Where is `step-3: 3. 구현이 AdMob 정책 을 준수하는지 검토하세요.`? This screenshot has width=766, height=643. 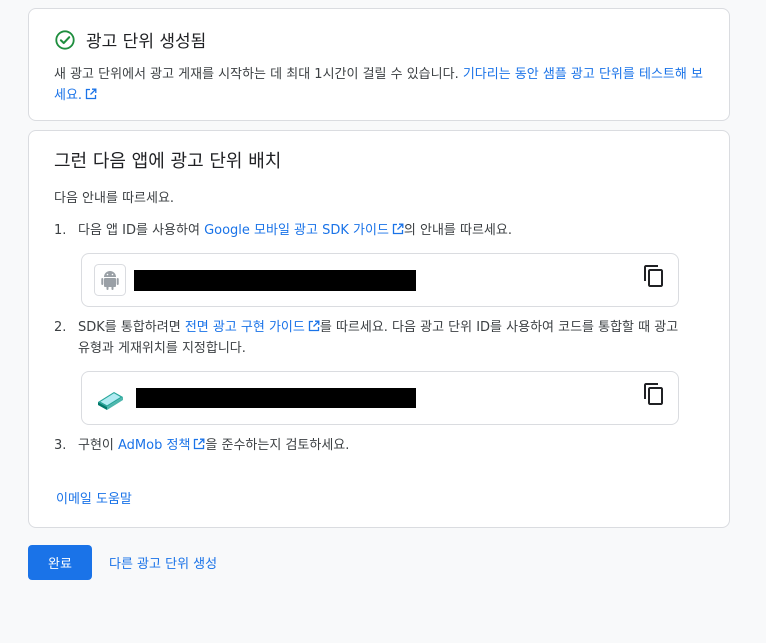
step-3: 3. 구현이 AdMob 정책 을 준수하는지 검토하세요. is located at coordinates (369, 445).